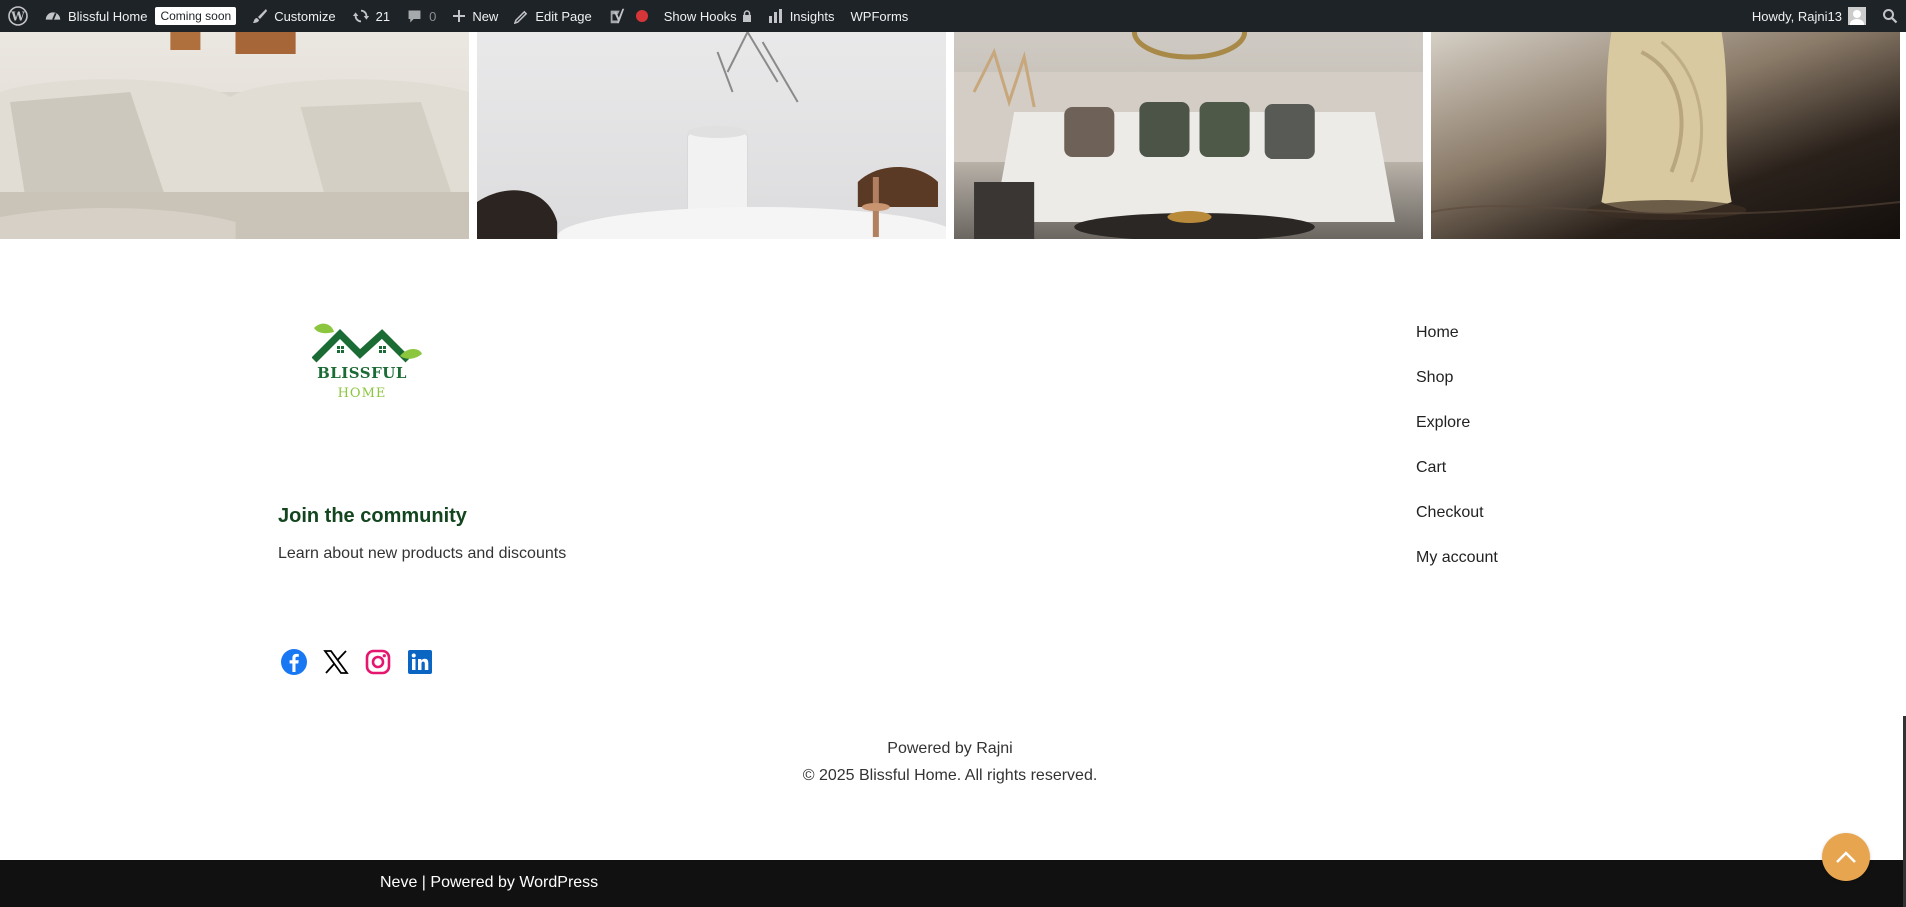 The width and height of the screenshot is (1906, 907). I want to click on vase-illustration, so click(711, 135).